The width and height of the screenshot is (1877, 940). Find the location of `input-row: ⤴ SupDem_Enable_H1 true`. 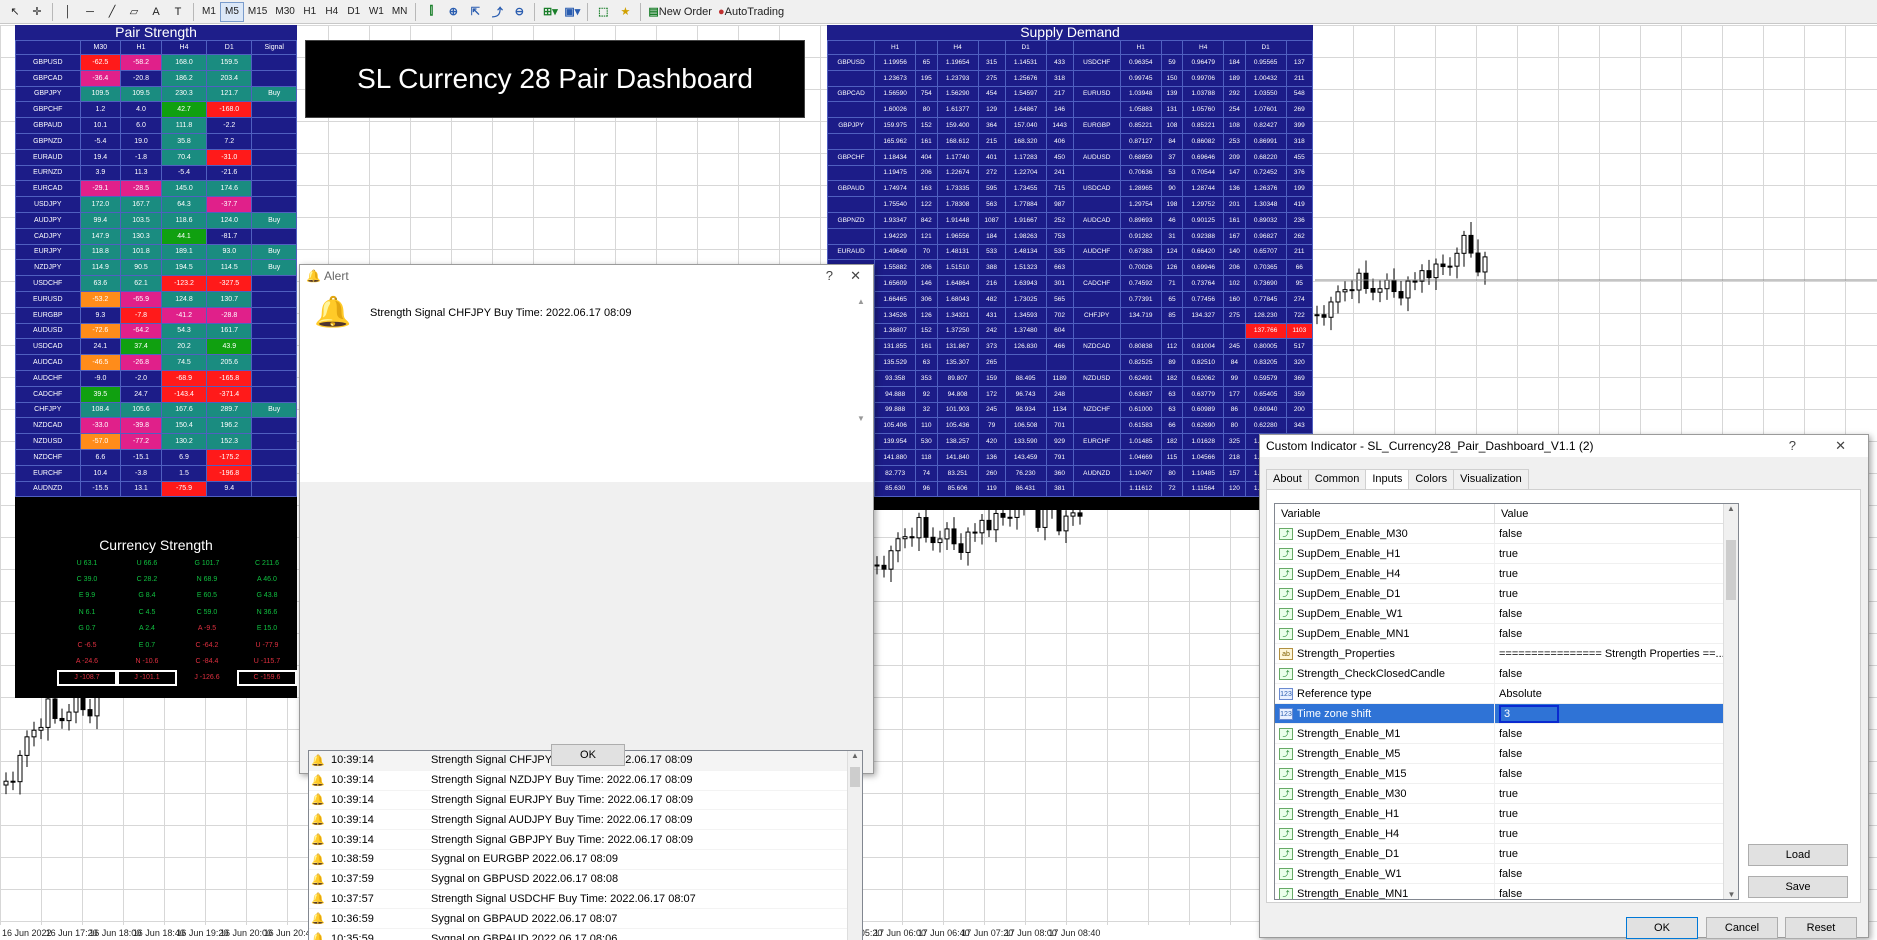

input-row: ⤴ SupDem_Enable_H1 true is located at coordinates (1506, 554).